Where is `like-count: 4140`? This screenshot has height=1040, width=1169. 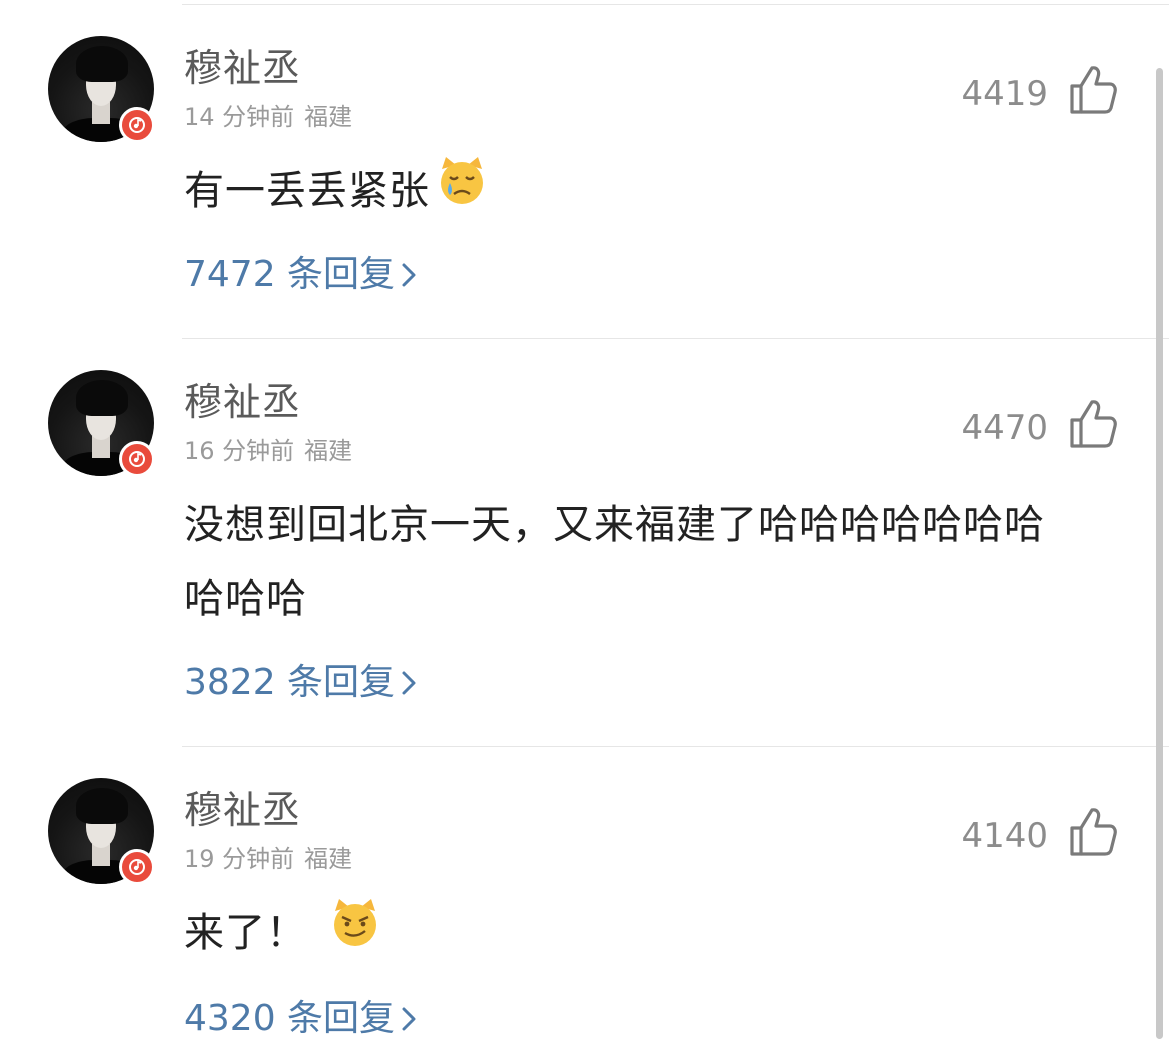 like-count: 4140 is located at coordinates (1004, 836).